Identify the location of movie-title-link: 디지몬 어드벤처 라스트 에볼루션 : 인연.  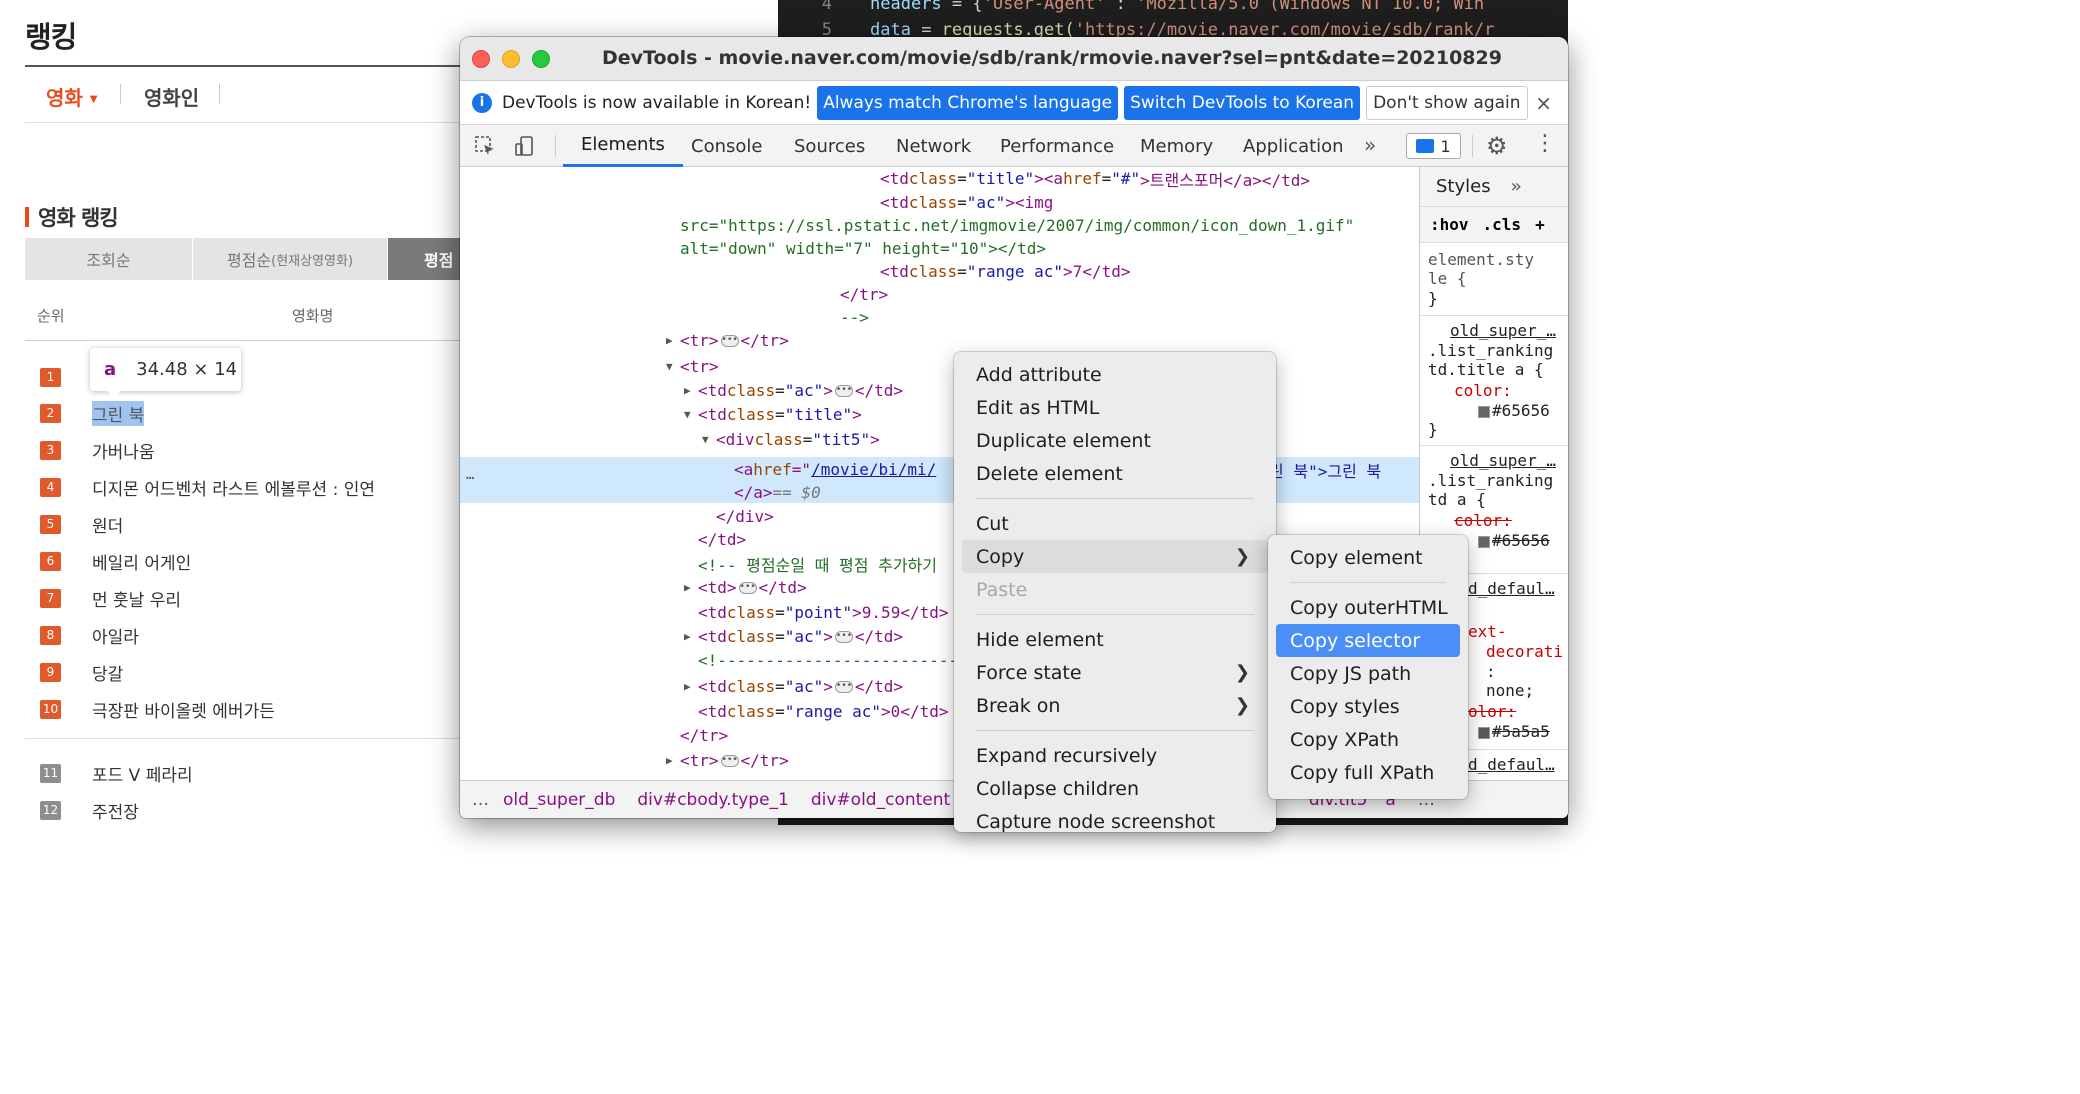
(233, 487).